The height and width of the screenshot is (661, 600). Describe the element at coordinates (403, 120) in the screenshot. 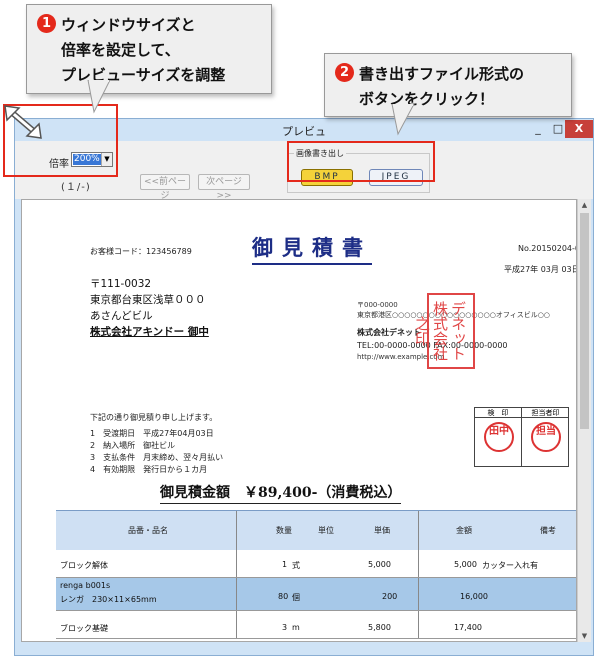

I see `callout-2-pointer` at that location.